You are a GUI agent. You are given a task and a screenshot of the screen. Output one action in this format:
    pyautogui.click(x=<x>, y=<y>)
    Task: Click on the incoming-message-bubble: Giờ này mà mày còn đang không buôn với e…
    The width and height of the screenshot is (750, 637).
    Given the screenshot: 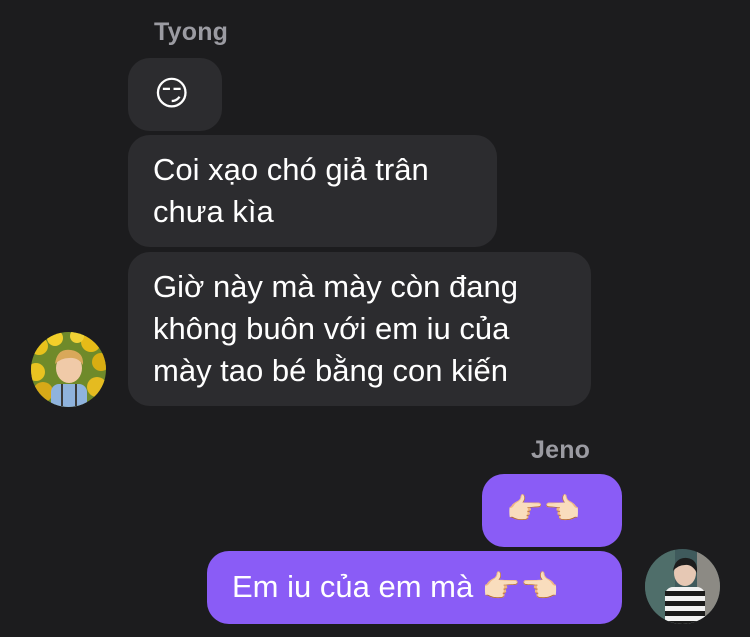 What is the action you would take?
    pyautogui.click(x=359, y=329)
    